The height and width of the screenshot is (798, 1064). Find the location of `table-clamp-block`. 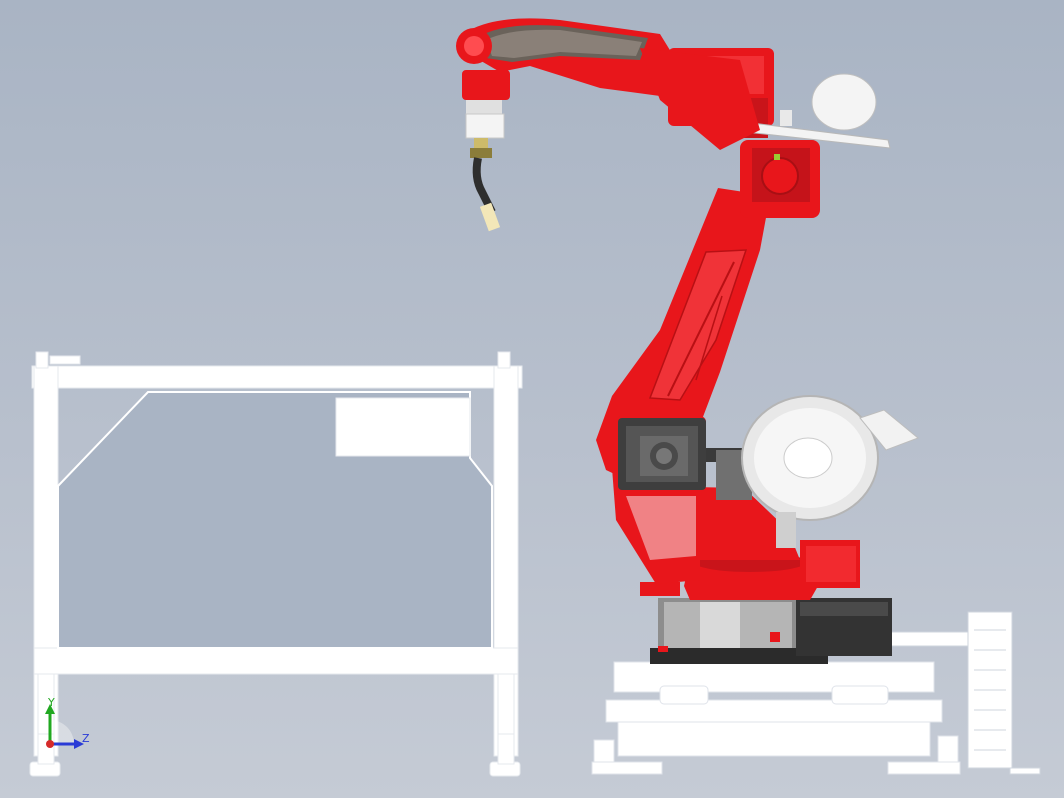

table-clamp-block is located at coordinates (403, 427).